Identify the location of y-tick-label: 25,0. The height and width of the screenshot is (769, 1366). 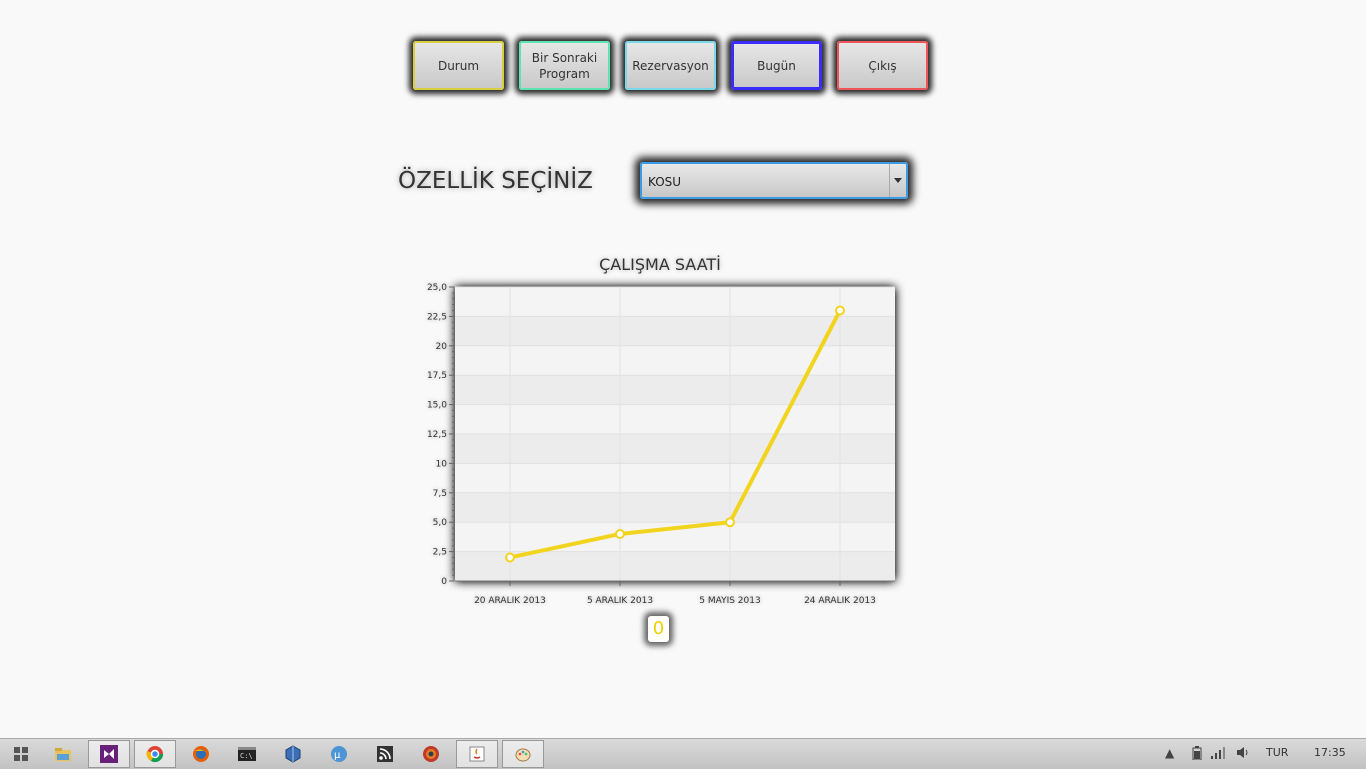
(437, 288).